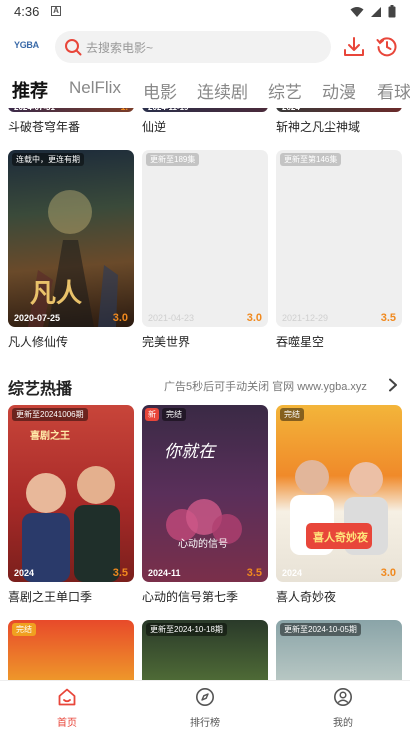 The image size is (410, 730). I want to click on nav-home: 首页, so click(67, 708).